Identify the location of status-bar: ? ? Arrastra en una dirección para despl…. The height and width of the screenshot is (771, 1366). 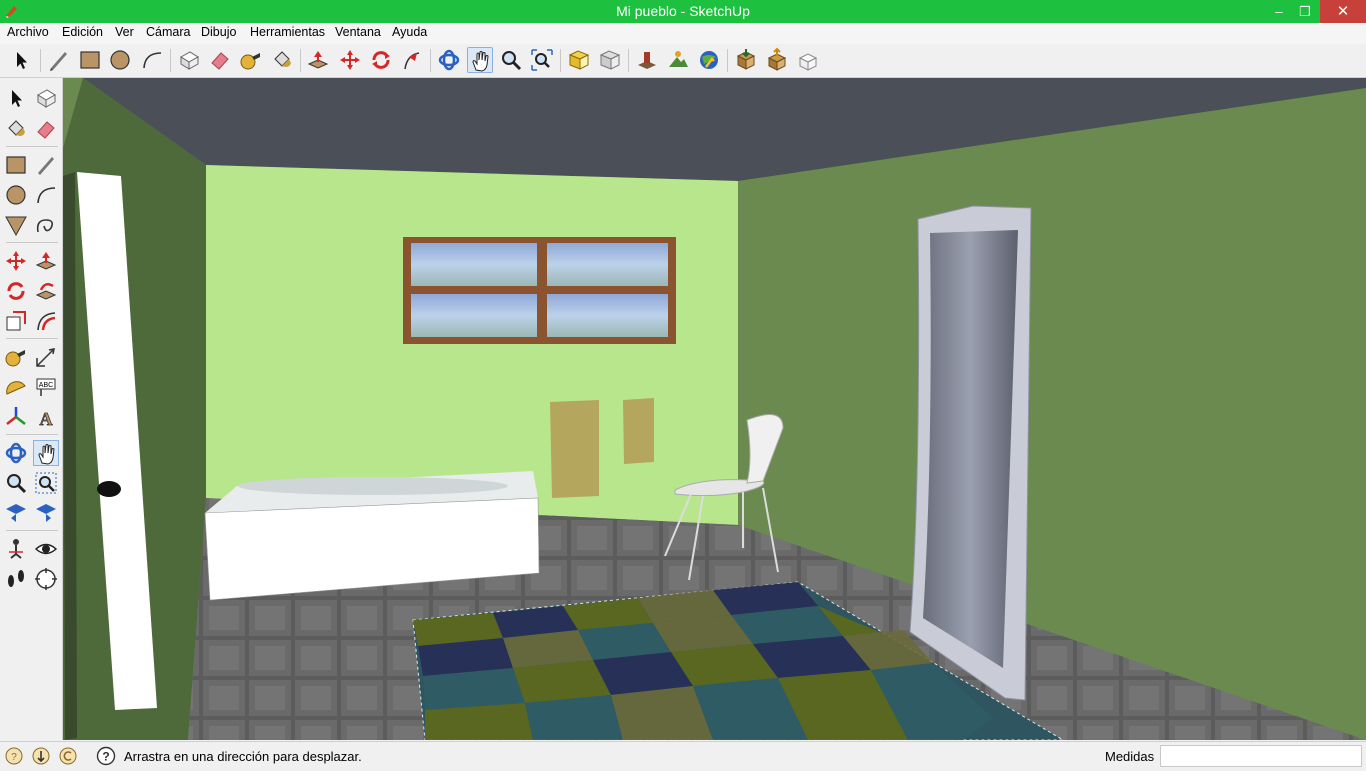
(683, 755).